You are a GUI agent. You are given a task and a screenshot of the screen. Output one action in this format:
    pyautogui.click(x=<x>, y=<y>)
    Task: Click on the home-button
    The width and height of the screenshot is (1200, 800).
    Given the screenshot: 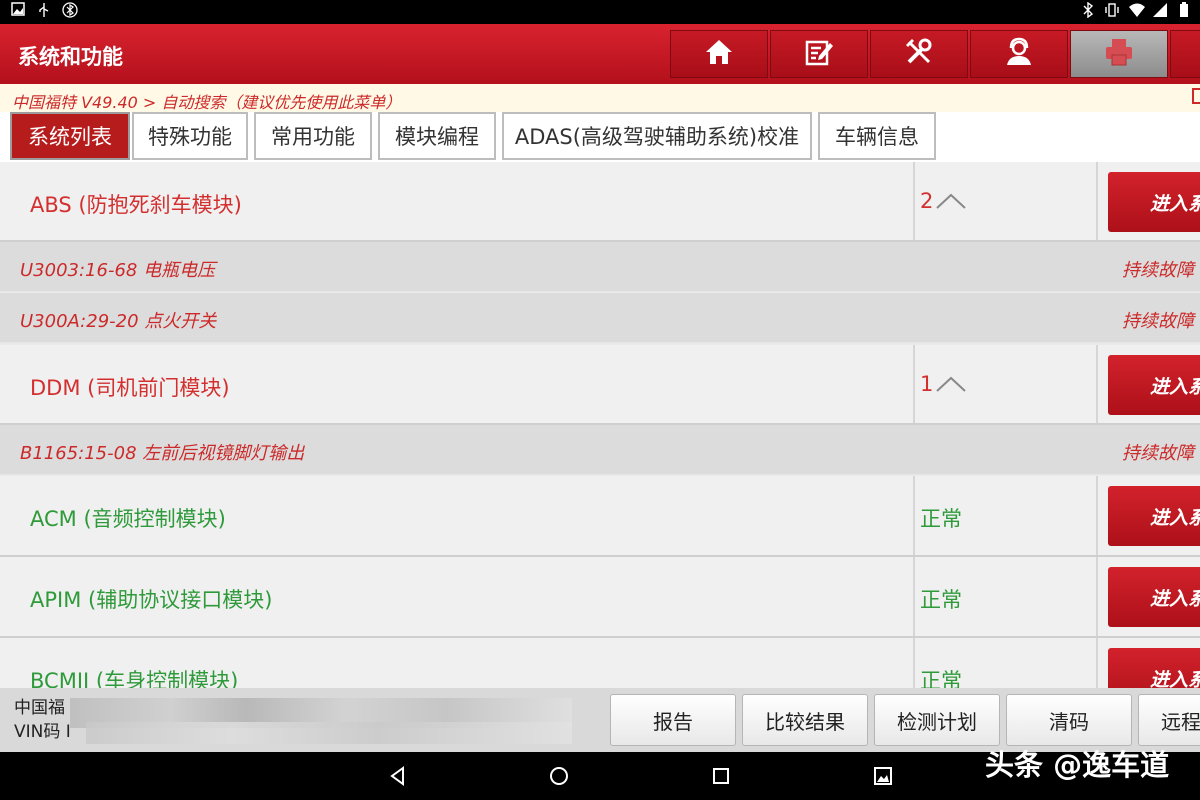 What is the action you would take?
    pyautogui.click(x=719, y=54)
    